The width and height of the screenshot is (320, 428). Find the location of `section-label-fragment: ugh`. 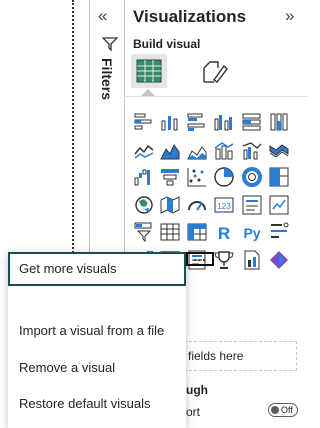

section-label-fragment: ugh is located at coordinates (197, 390).